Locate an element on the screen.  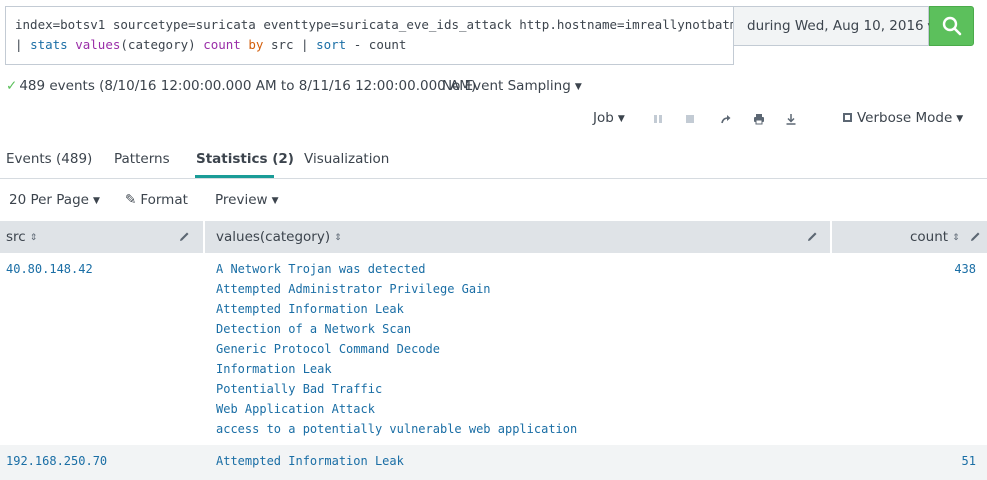
preview-dropdown: Preview ▼ is located at coordinates (246, 200).